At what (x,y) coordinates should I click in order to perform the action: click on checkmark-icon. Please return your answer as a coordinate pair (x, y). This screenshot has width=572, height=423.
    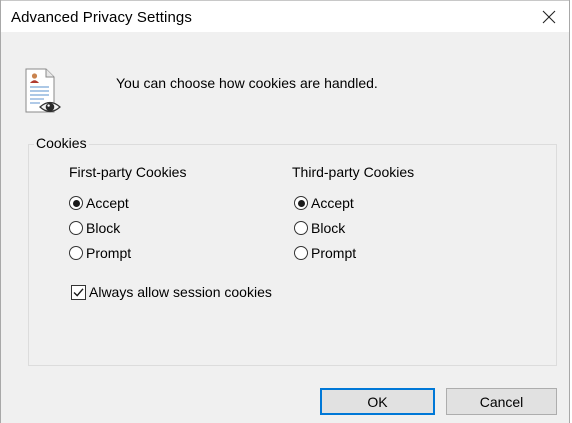
    Looking at the image, I should click on (78, 292).